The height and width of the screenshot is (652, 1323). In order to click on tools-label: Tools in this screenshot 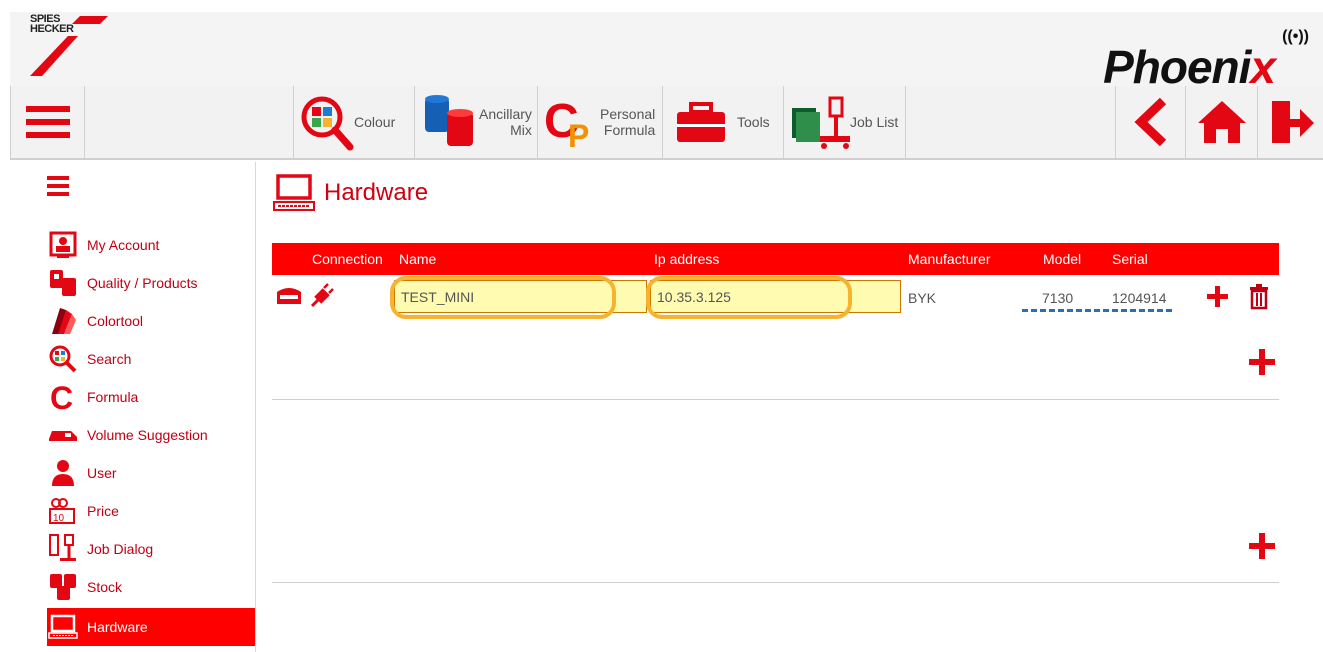, I will do `click(753, 122)`.